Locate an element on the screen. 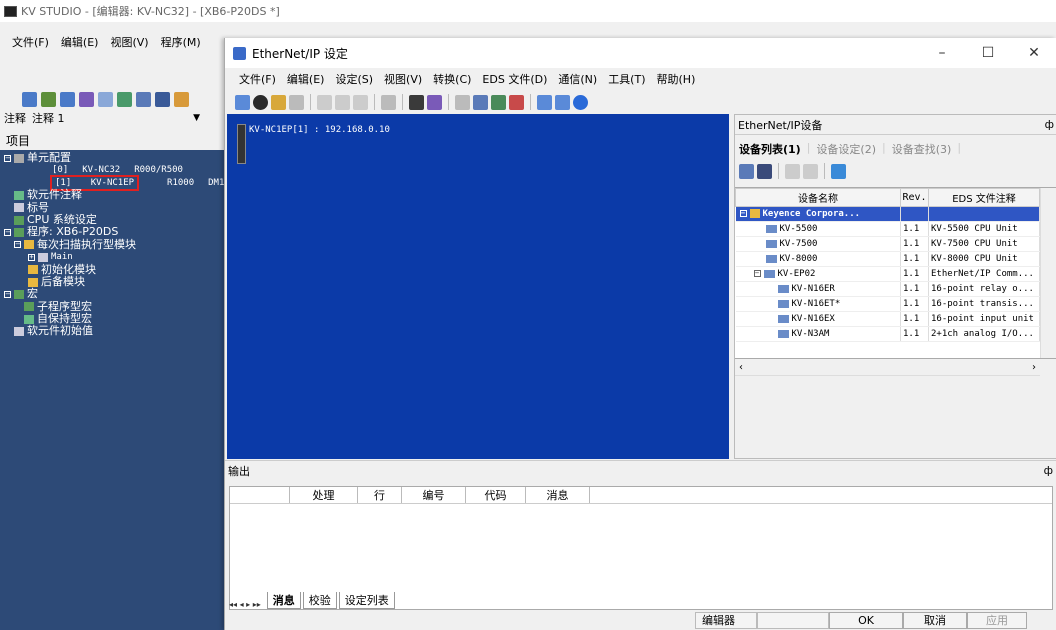  toolbar-icon-a is located at coordinates (278, 102).